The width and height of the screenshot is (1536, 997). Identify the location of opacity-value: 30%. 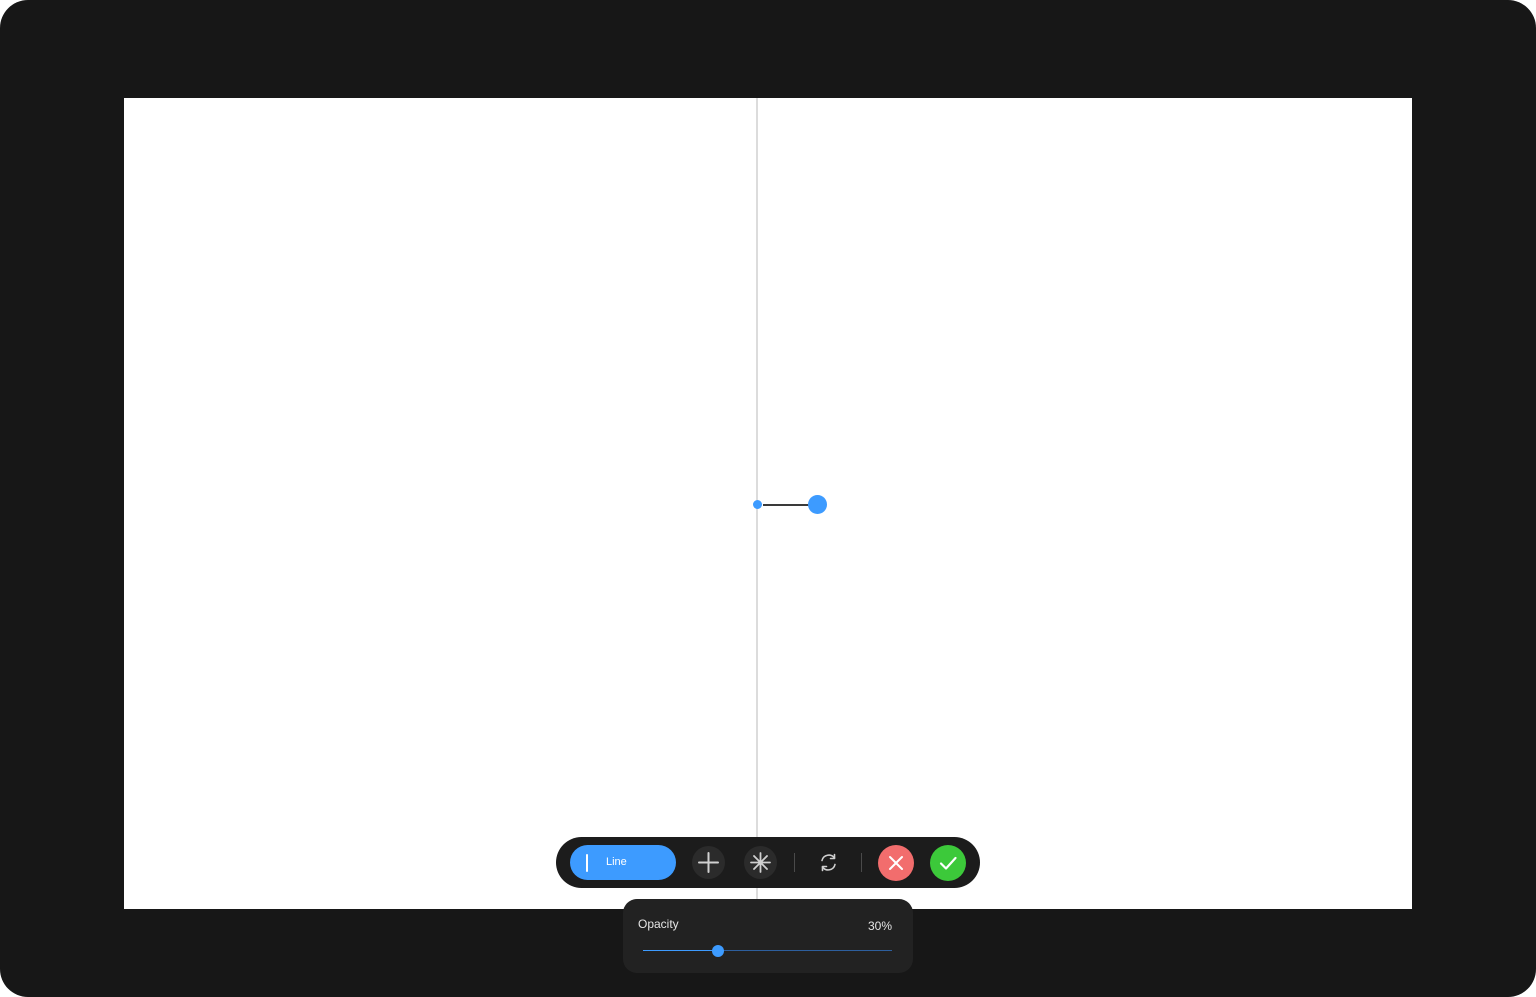
(879, 926).